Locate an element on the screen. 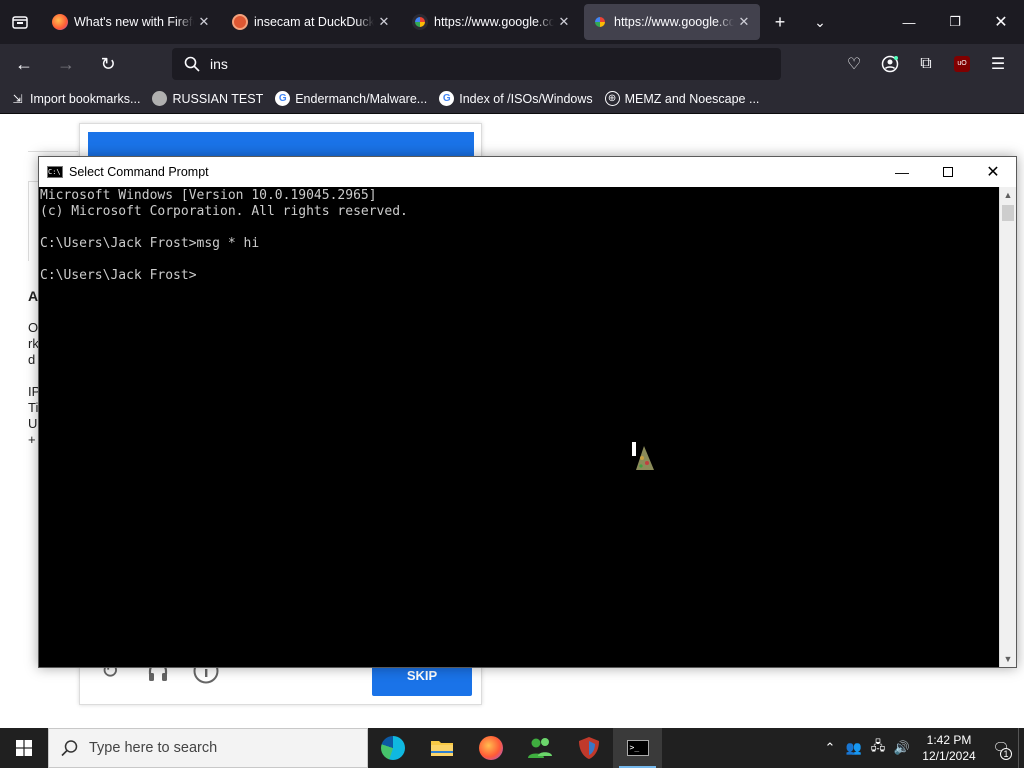 This screenshot has height=768, width=1024. google-icon: G is located at coordinates (447, 98).